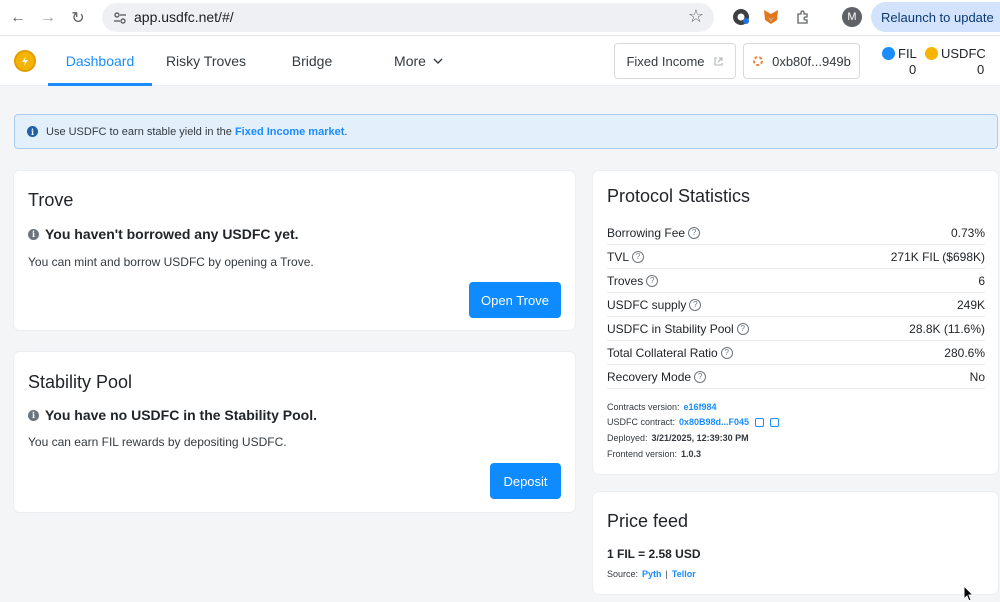  I want to click on usdfc-contract-line: USDFC contract: 0x80B98d...F045, so click(693, 422).